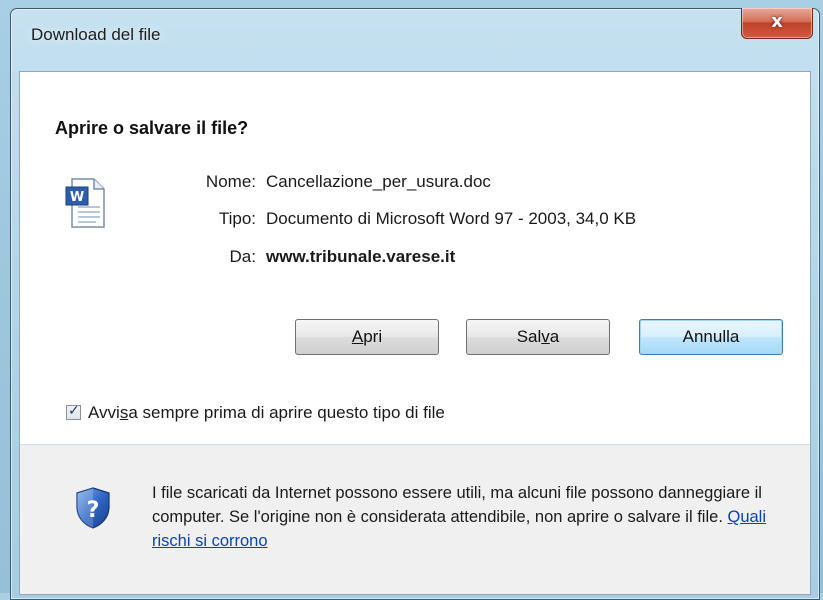  I want to click on save-button-label-pre: Sal, so click(529, 336).